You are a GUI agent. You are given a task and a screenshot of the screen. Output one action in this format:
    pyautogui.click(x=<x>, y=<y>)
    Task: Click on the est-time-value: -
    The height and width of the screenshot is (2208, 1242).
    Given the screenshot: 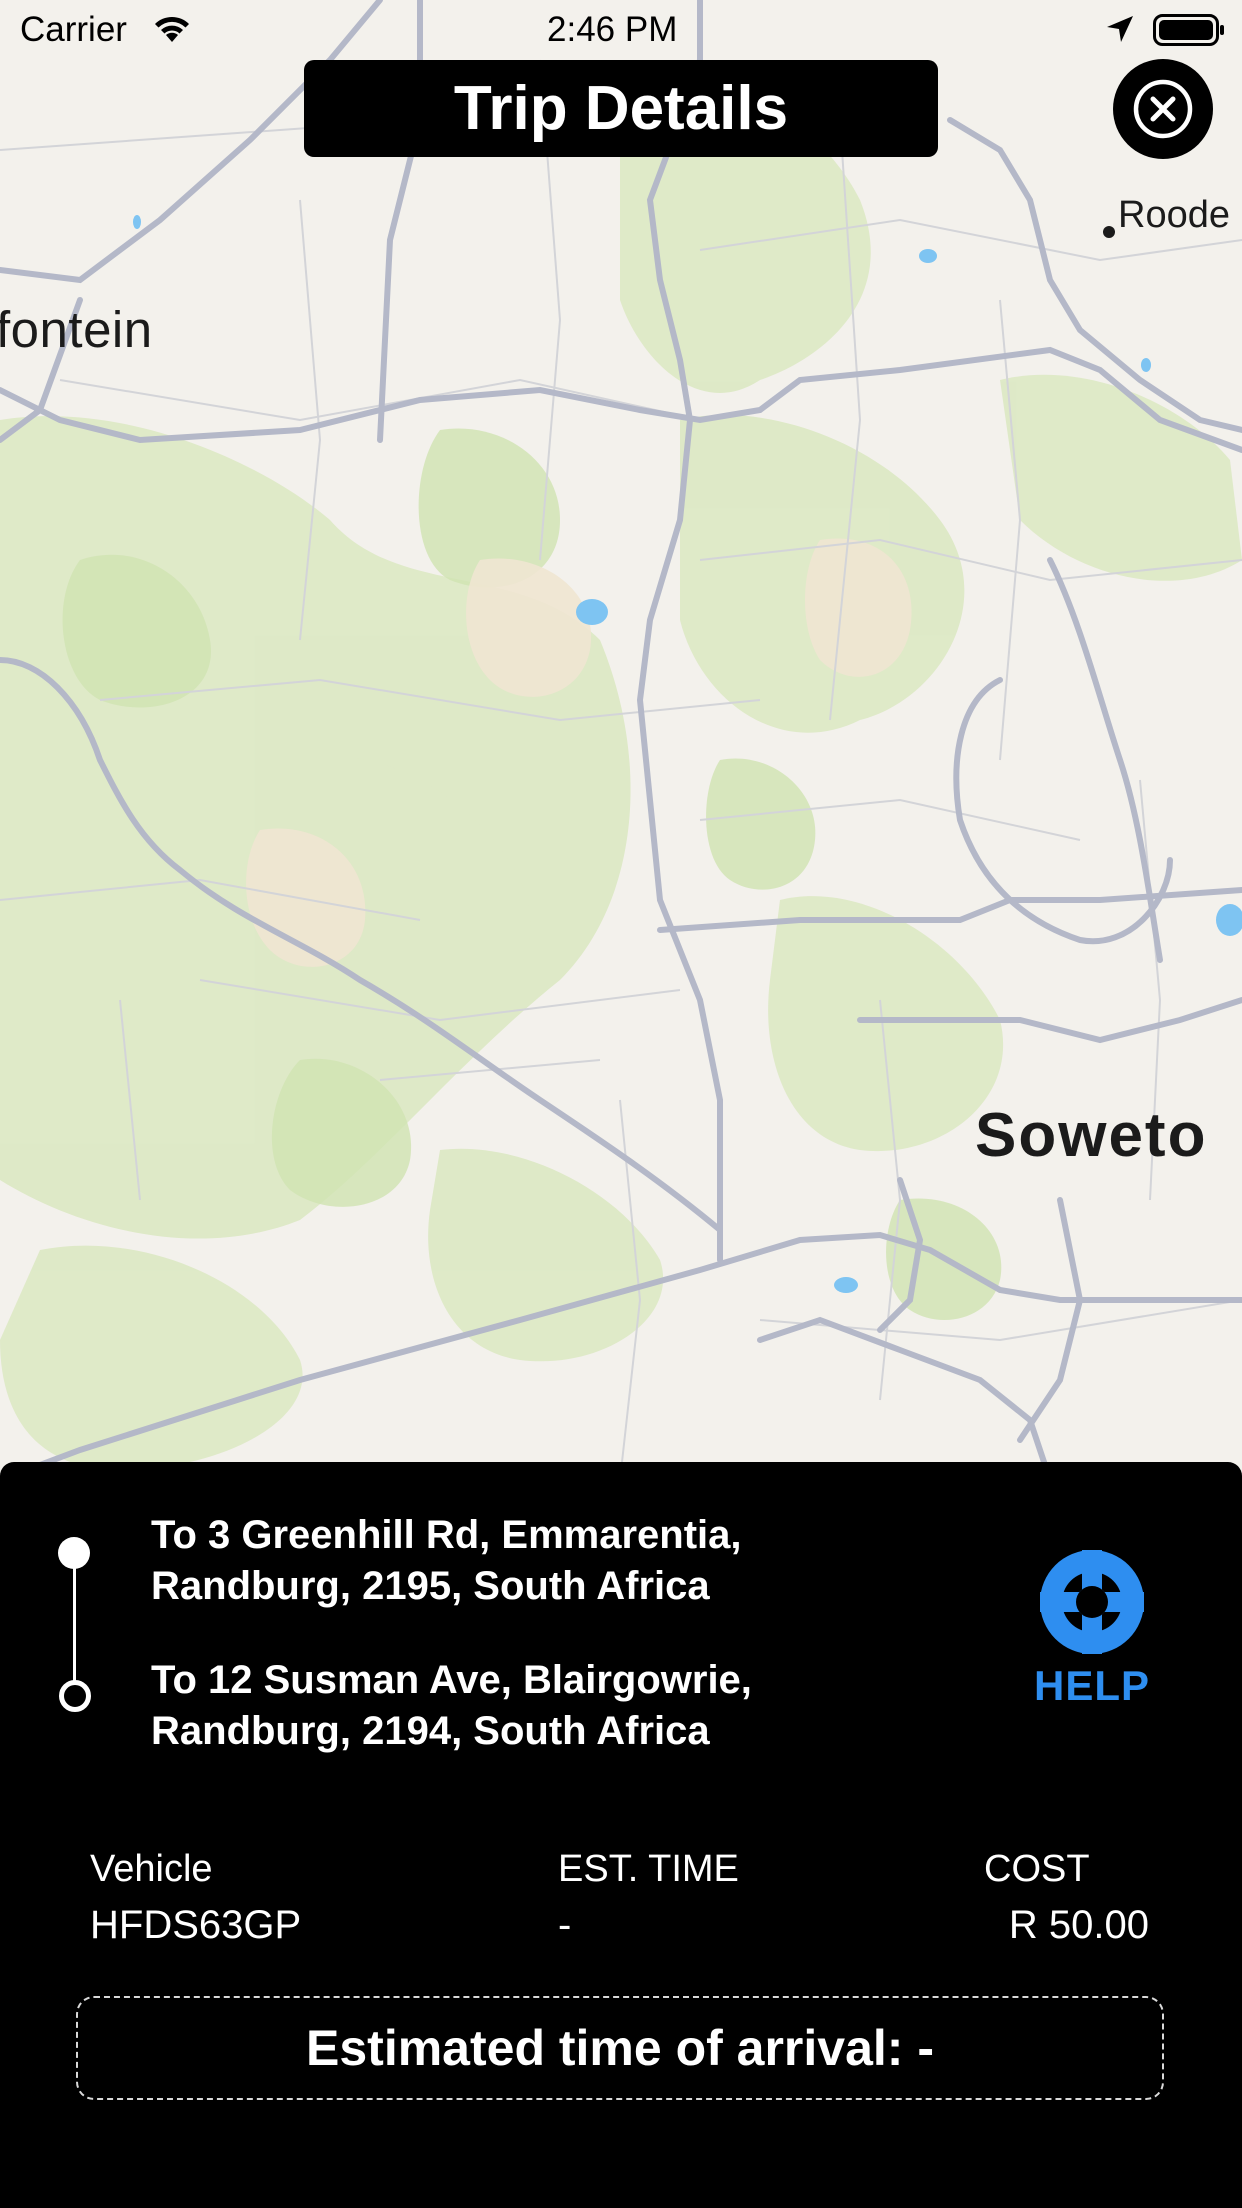 What is the action you would take?
    pyautogui.click(x=565, y=1925)
    